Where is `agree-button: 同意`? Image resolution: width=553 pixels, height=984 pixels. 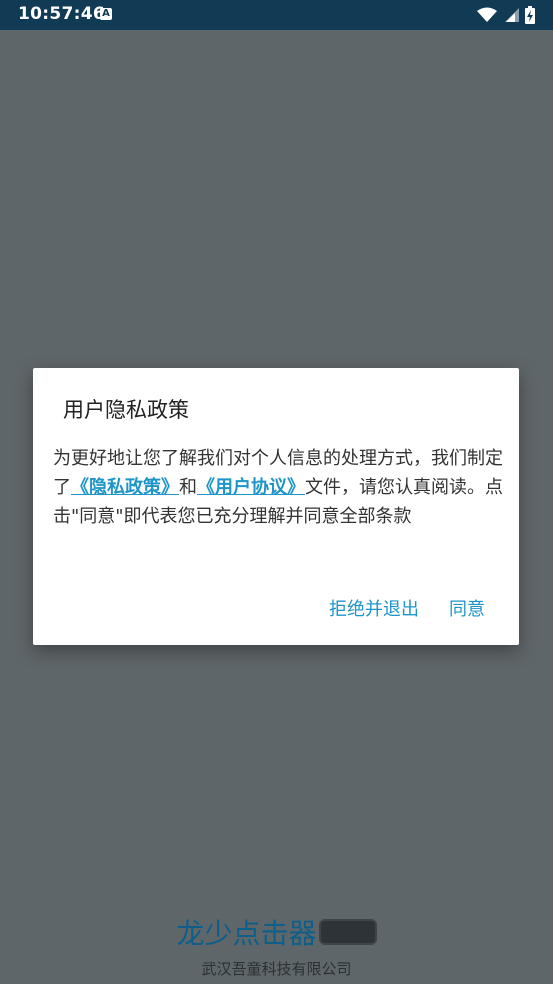
agree-button: 同意 is located at coordinates (467, 608).